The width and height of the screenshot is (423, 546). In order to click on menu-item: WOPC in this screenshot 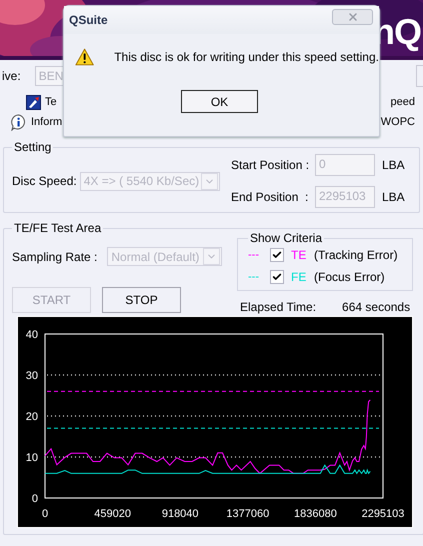, I will do `click(397, 122)`.